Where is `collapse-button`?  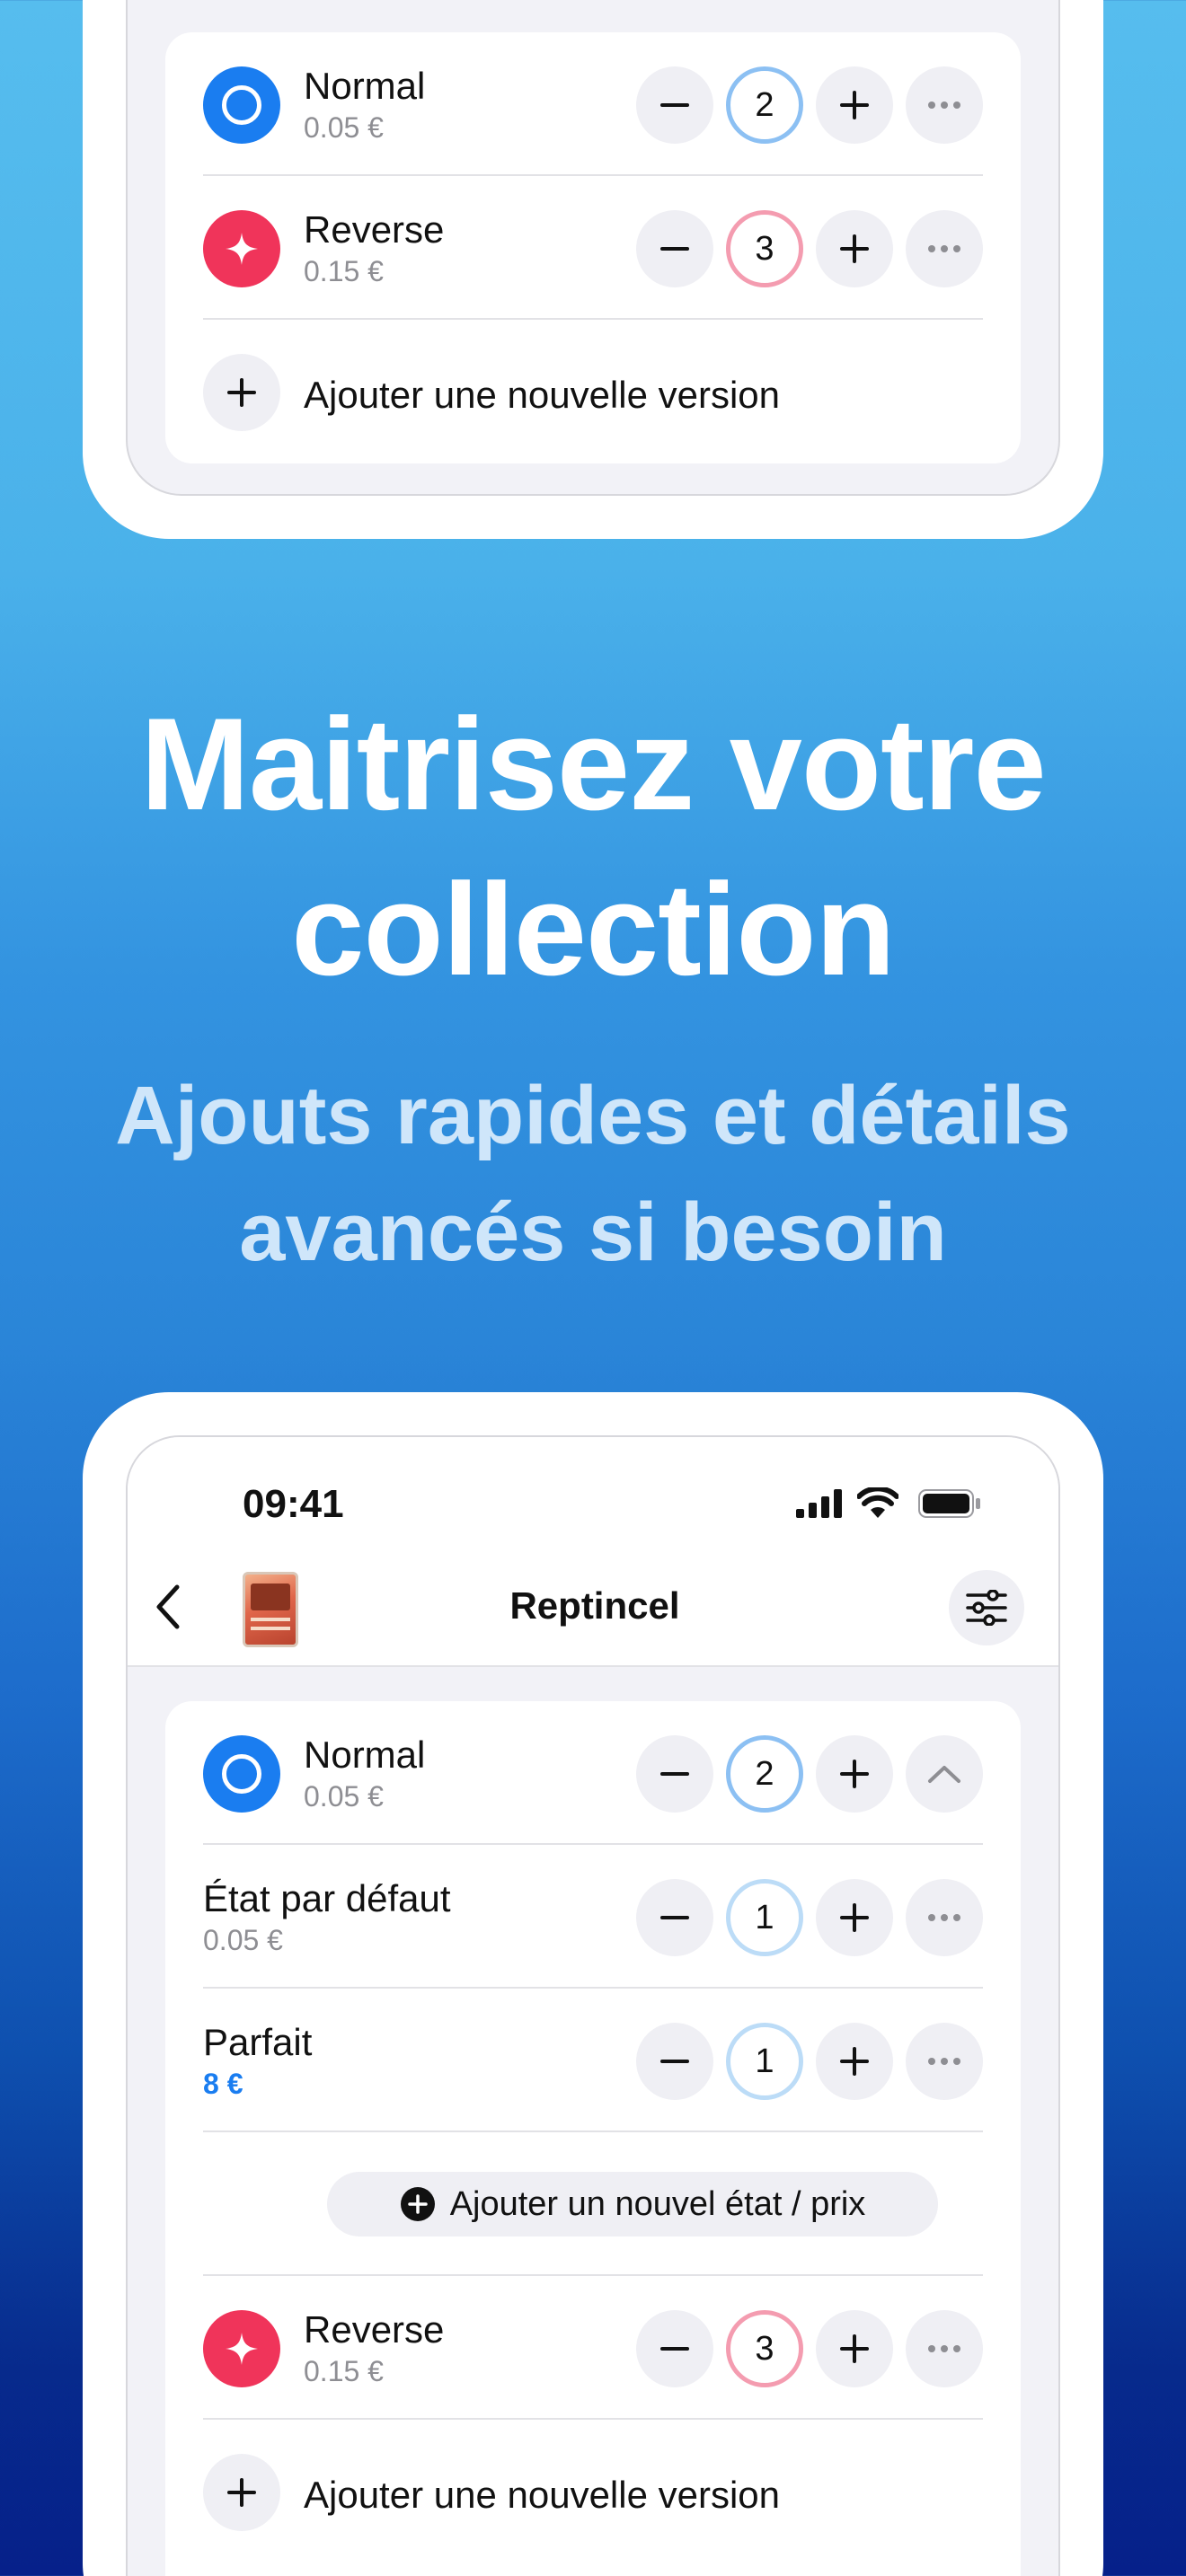
collapse-button is located at coordinates (944, 1774).